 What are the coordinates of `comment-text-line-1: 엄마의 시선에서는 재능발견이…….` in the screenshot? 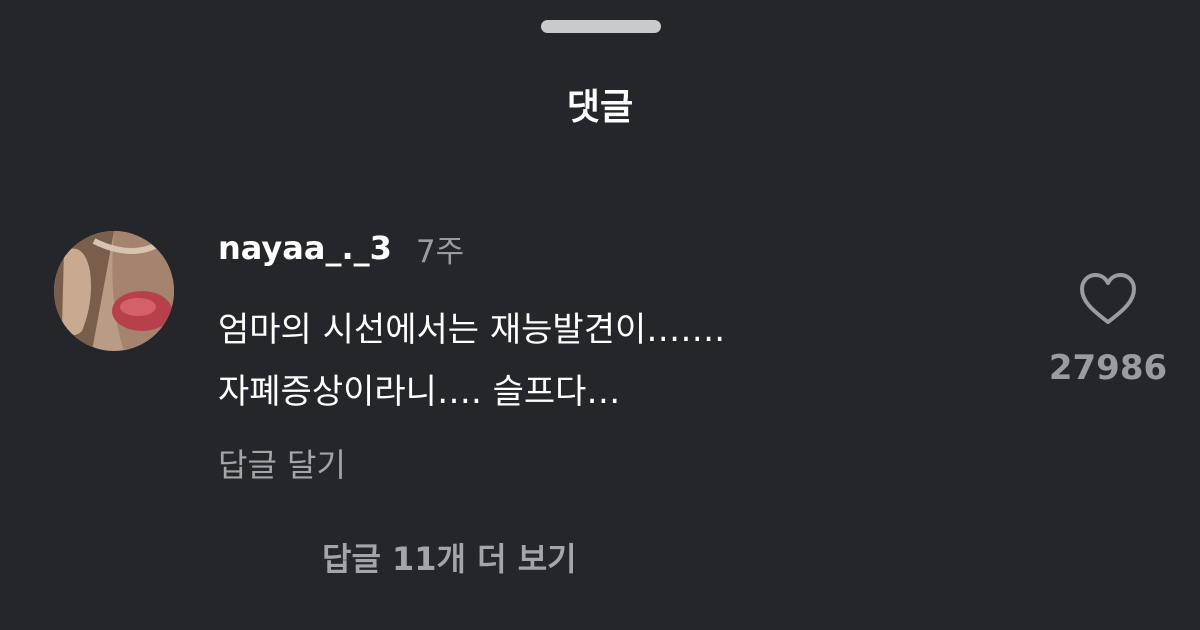 It's located at (472, 330).